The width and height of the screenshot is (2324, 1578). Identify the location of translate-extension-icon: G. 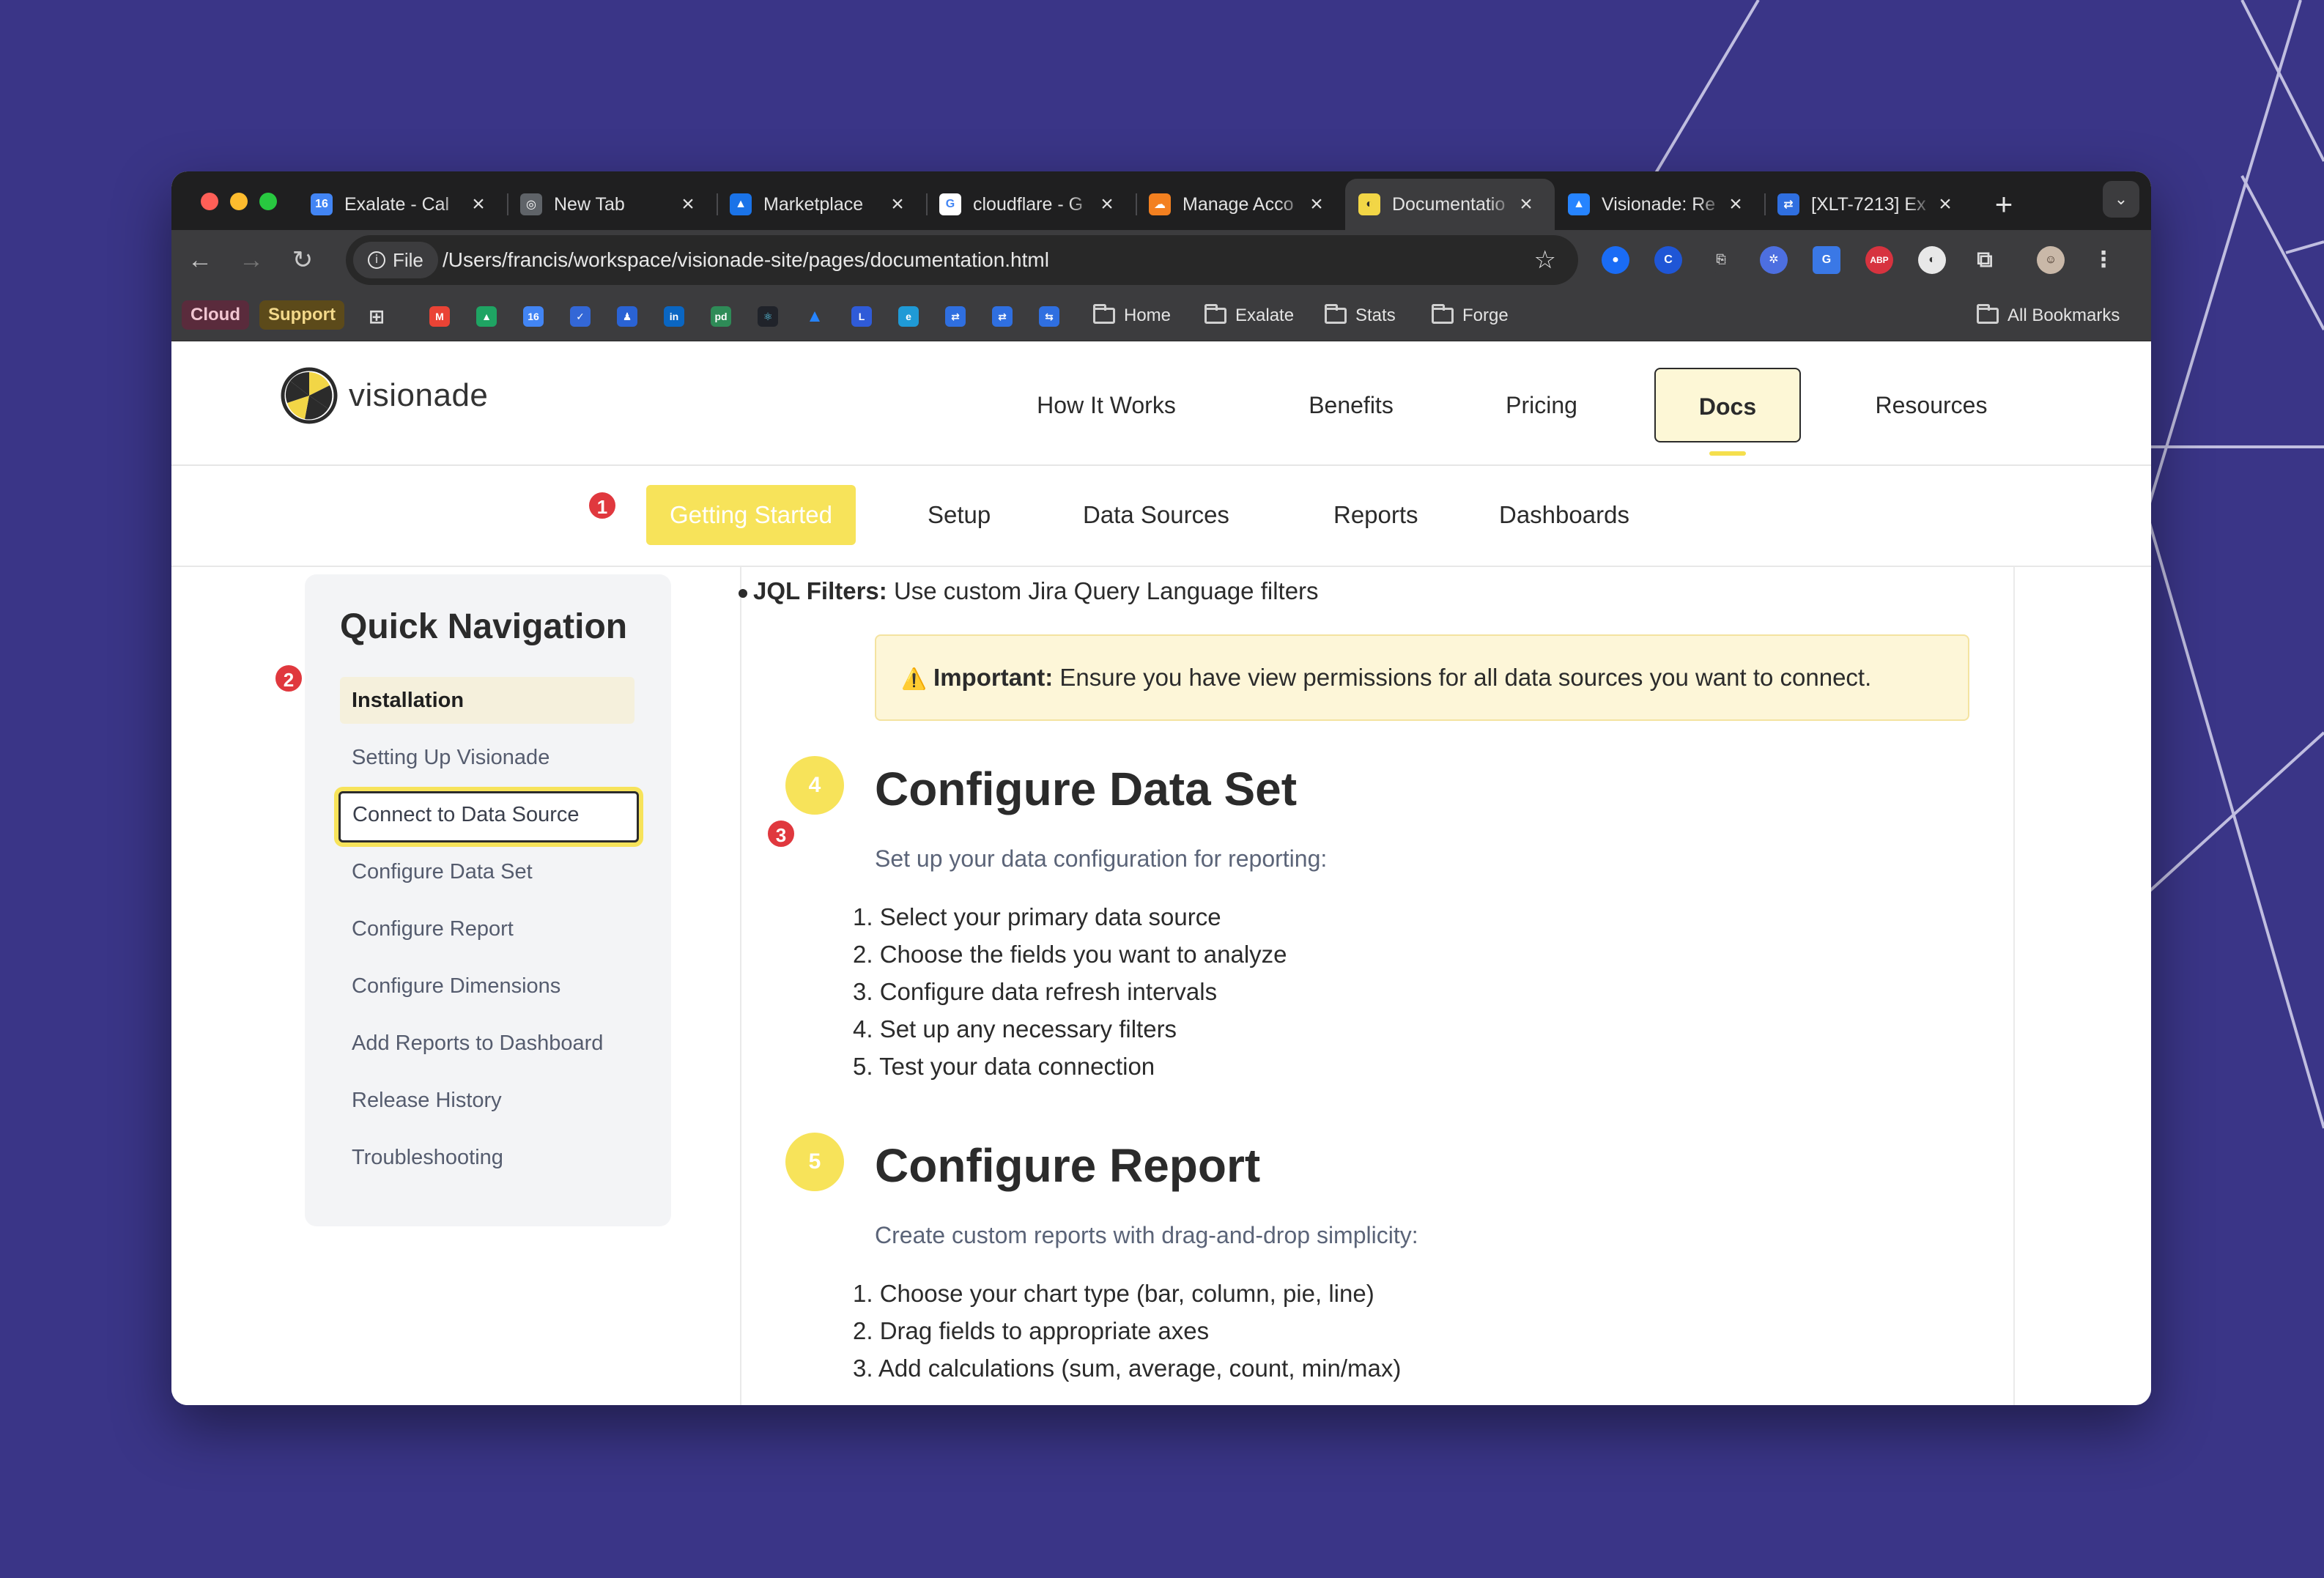
(1826, 260).